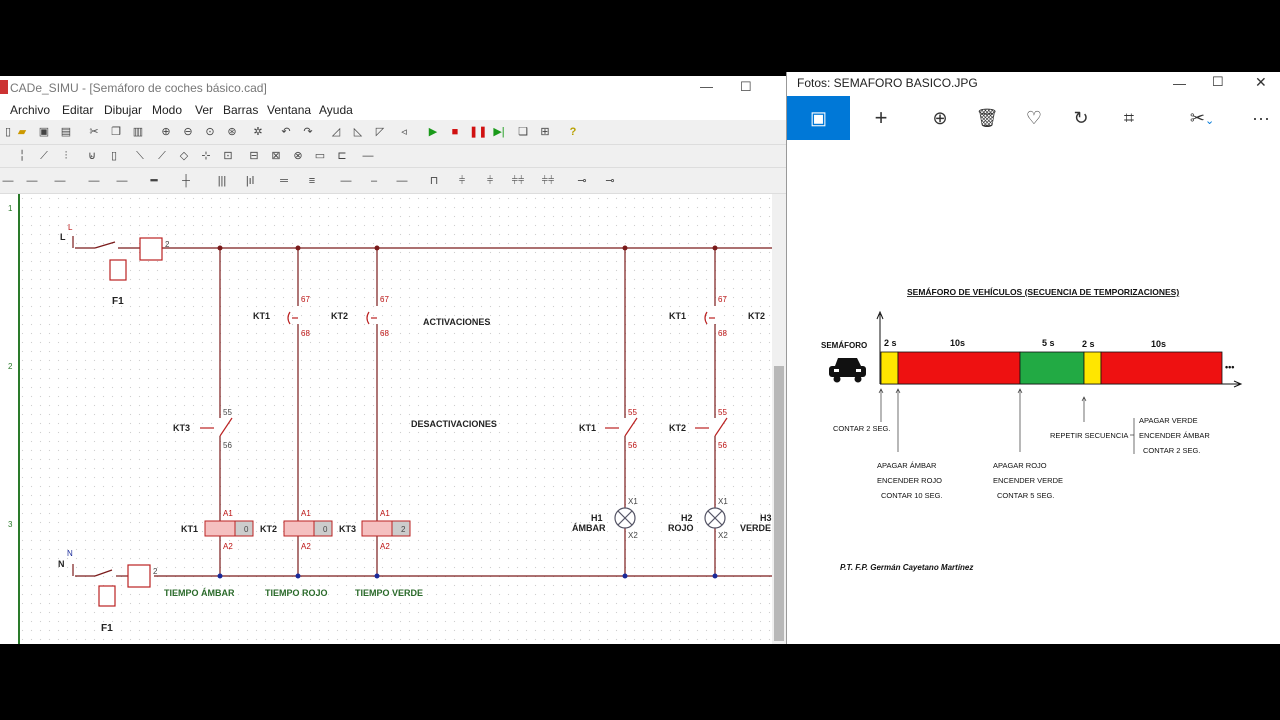 This screenshot has width=1280, height=720. What do you see at coordinates (1179, 83) in the screenshot?
I see `photos-minimize-button: —` at bounding box center [1179, 83].